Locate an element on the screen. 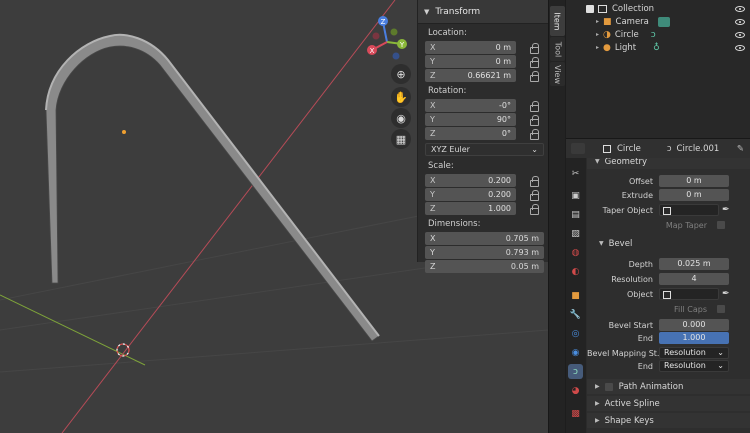  scale-label: Scale: is located at coordinates (441, 166).